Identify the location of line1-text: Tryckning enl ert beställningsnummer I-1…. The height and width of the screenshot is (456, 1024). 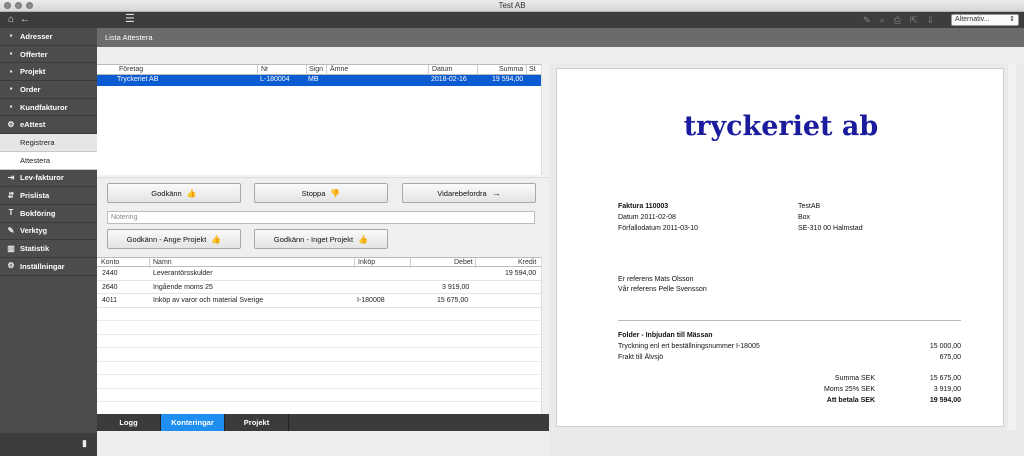
(689, 346).